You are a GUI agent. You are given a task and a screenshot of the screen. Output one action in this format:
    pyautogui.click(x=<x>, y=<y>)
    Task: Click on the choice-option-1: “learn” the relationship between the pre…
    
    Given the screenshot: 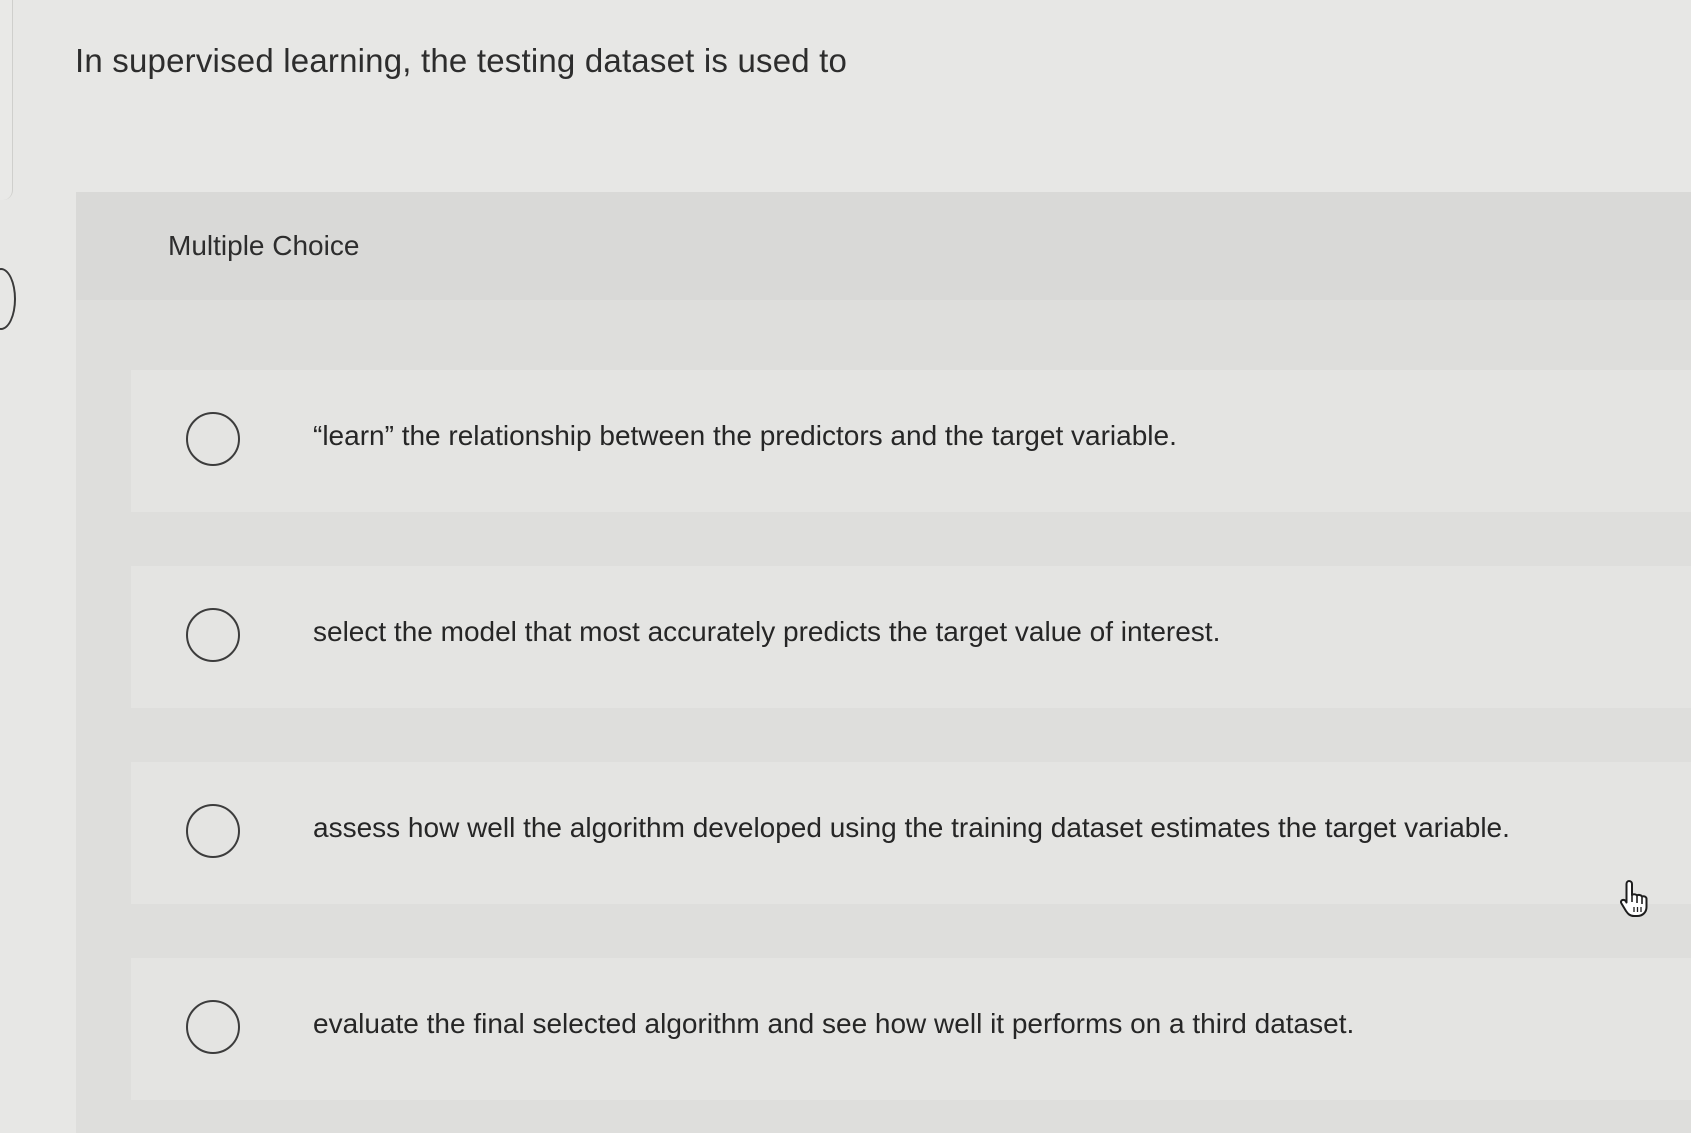 What is the action you would take?
    pyautogui.click(x=911, y=441)
    